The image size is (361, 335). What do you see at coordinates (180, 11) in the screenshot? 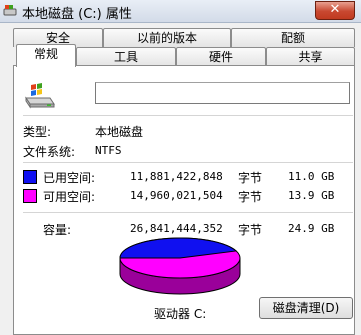
I see `title-bar: 本地磁盘 (C:) 属性 ✕` at bounding box center [180, 11].